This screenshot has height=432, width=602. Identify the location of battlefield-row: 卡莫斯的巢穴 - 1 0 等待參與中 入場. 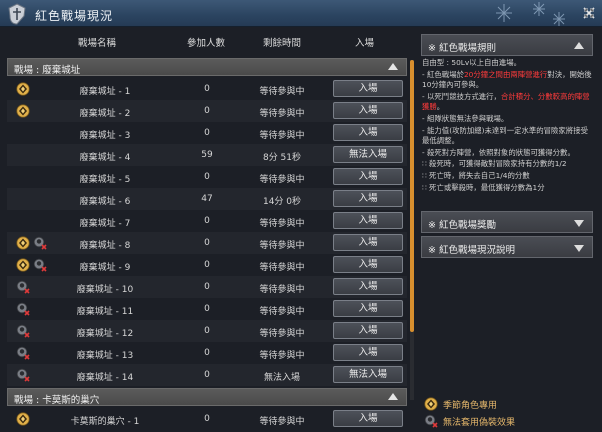
(207, 419).